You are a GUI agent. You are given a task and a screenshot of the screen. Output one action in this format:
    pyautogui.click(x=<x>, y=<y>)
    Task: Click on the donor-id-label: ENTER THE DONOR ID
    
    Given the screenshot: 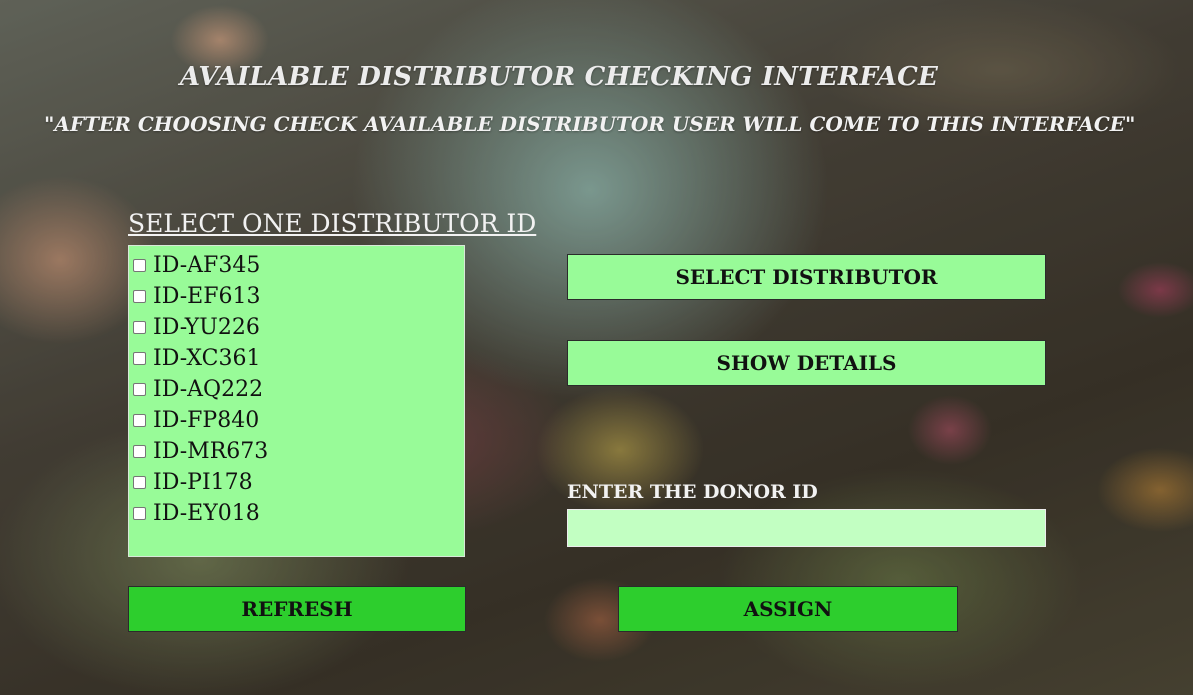 What is the action you would take?
    pyautogui.click(x=692, y=492)
    